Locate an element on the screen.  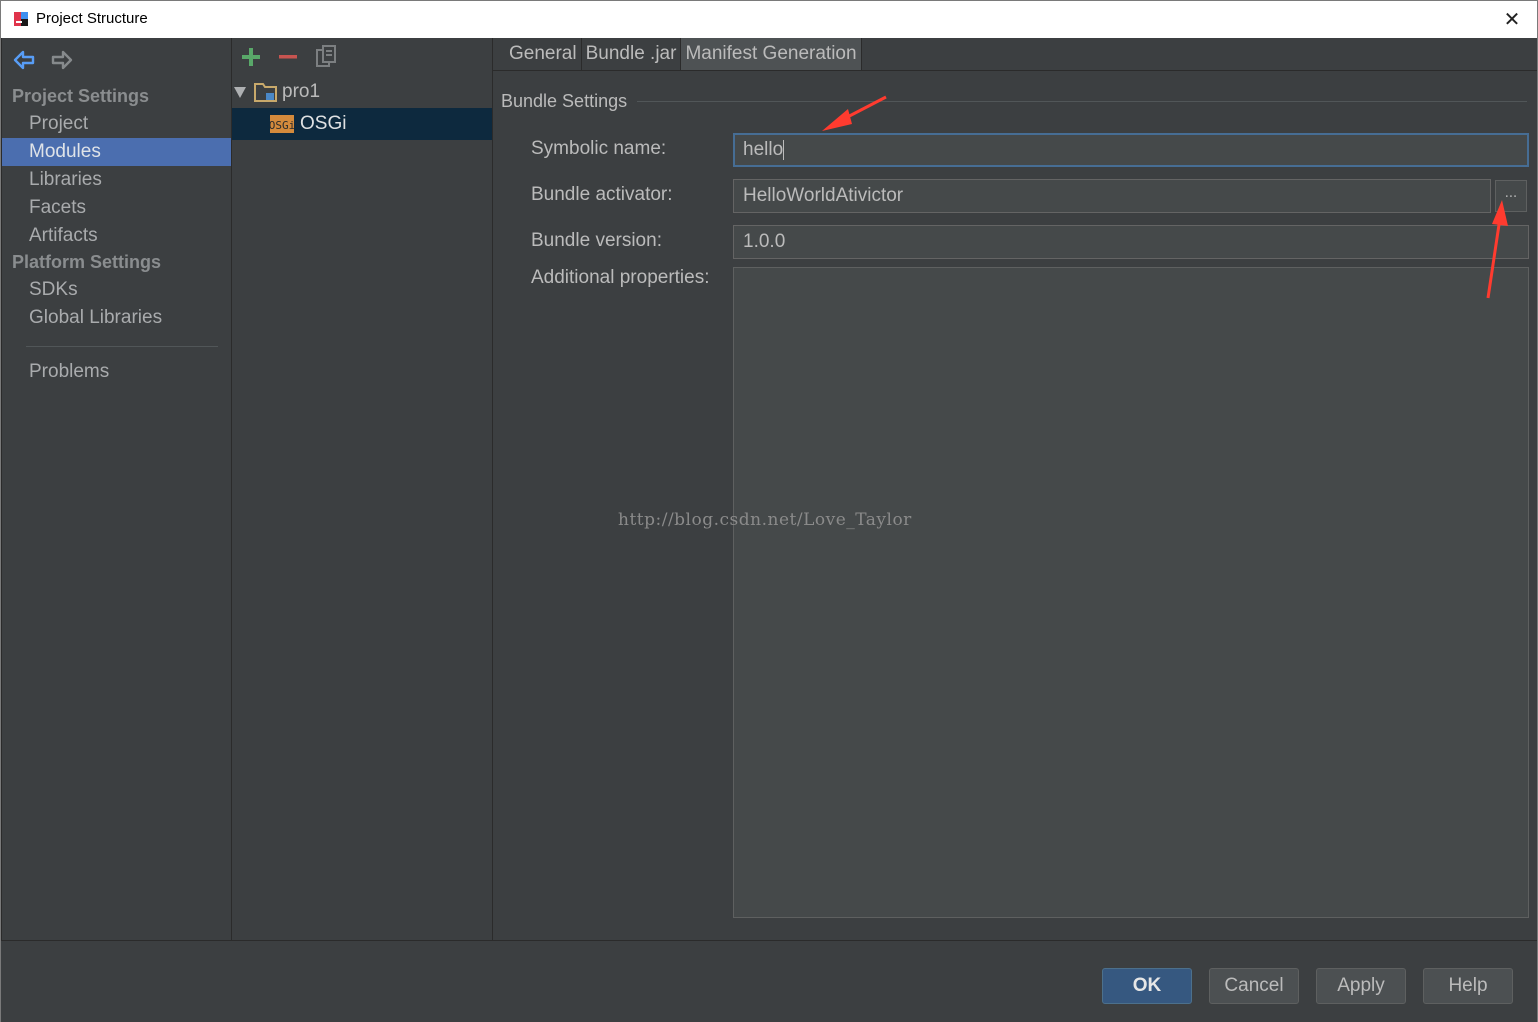
triangle-down-icon is located at coordinates (240, 92).